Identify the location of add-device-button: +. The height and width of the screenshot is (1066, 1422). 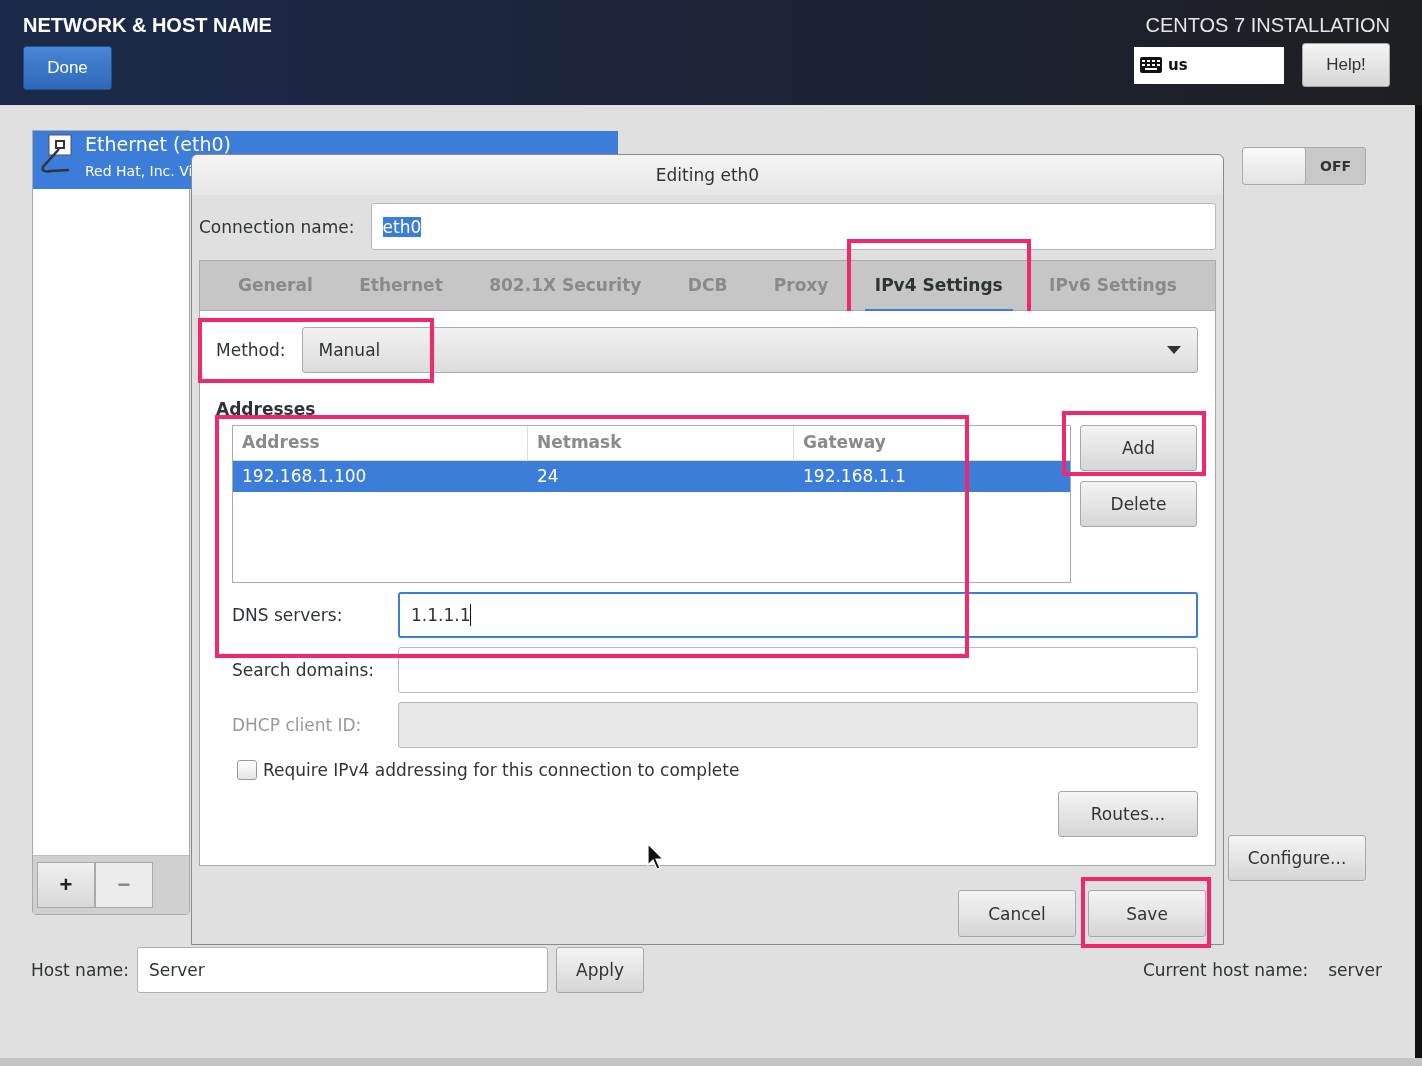
(66, 885).